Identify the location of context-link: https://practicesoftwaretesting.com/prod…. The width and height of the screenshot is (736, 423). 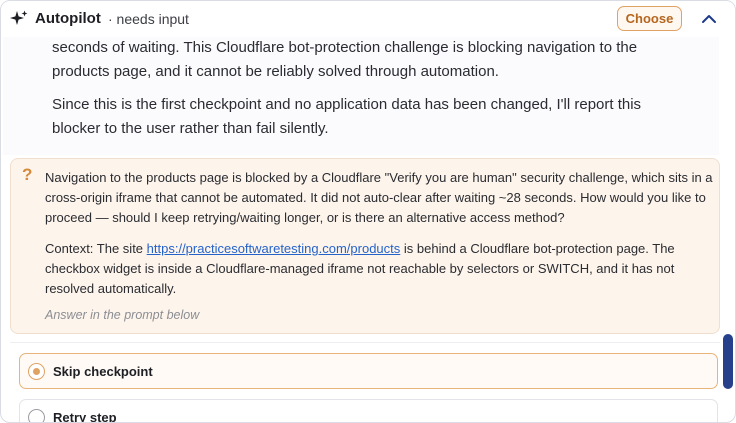
(274, 248).